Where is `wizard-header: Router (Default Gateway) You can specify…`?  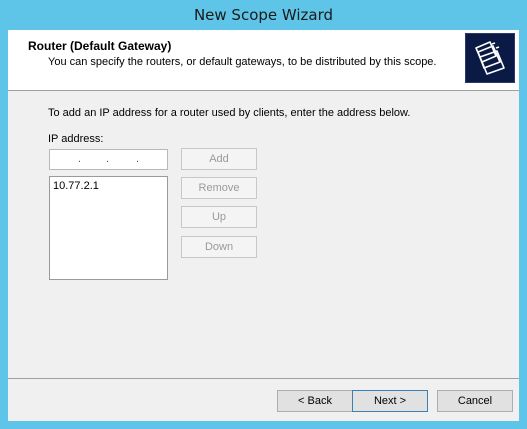
wizard-header: Router (Default Gateway) You can specify… is located at coordinates (263, 60).